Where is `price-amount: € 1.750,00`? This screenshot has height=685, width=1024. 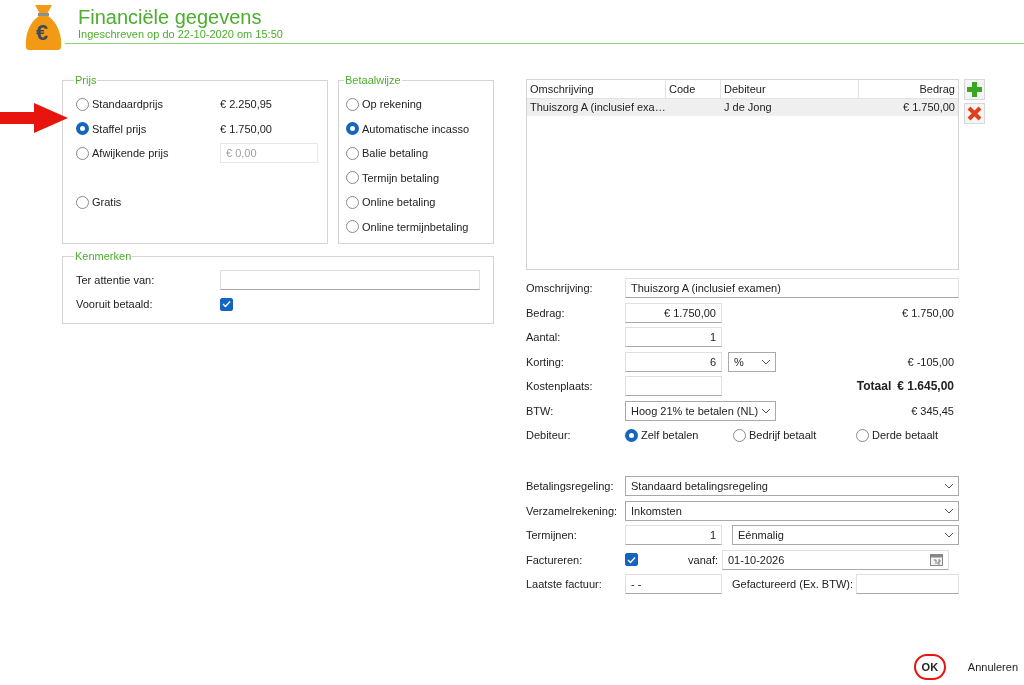
price-amount: € 1.750,00 is located at coordinates (246, 128).